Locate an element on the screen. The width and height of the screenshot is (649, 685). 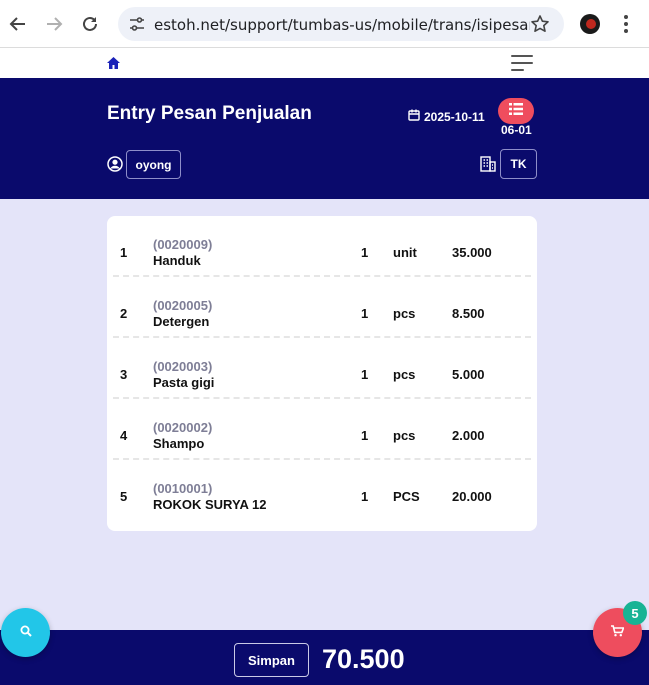
app-top-nav is located at coordinates (324, 63).